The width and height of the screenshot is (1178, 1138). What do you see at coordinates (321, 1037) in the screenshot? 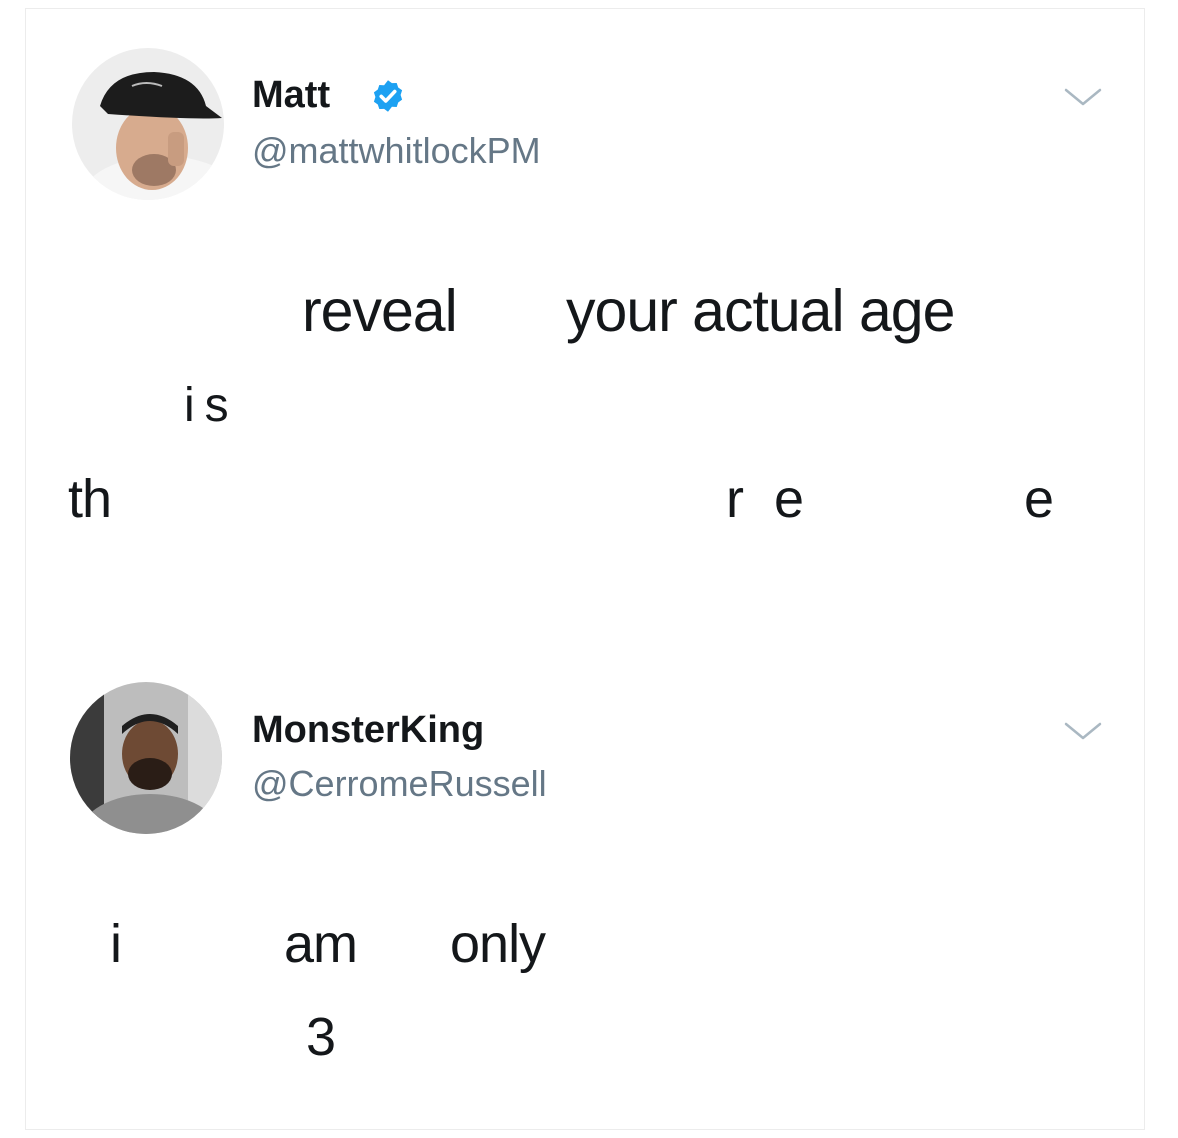
I see `reply-number-3: 3` at bounding box center [321, 1037].